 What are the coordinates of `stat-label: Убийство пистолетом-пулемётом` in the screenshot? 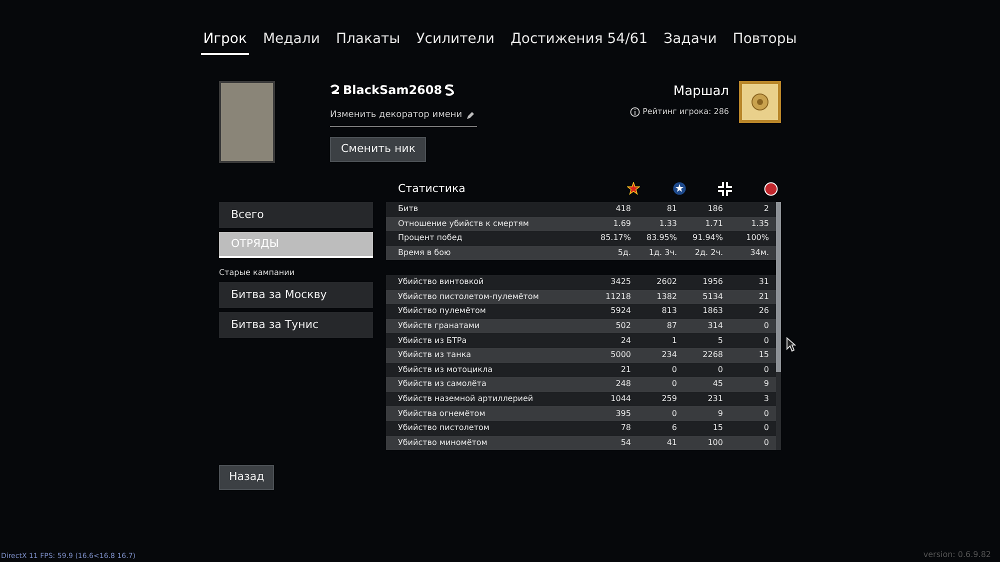 It's located at (468, 296).